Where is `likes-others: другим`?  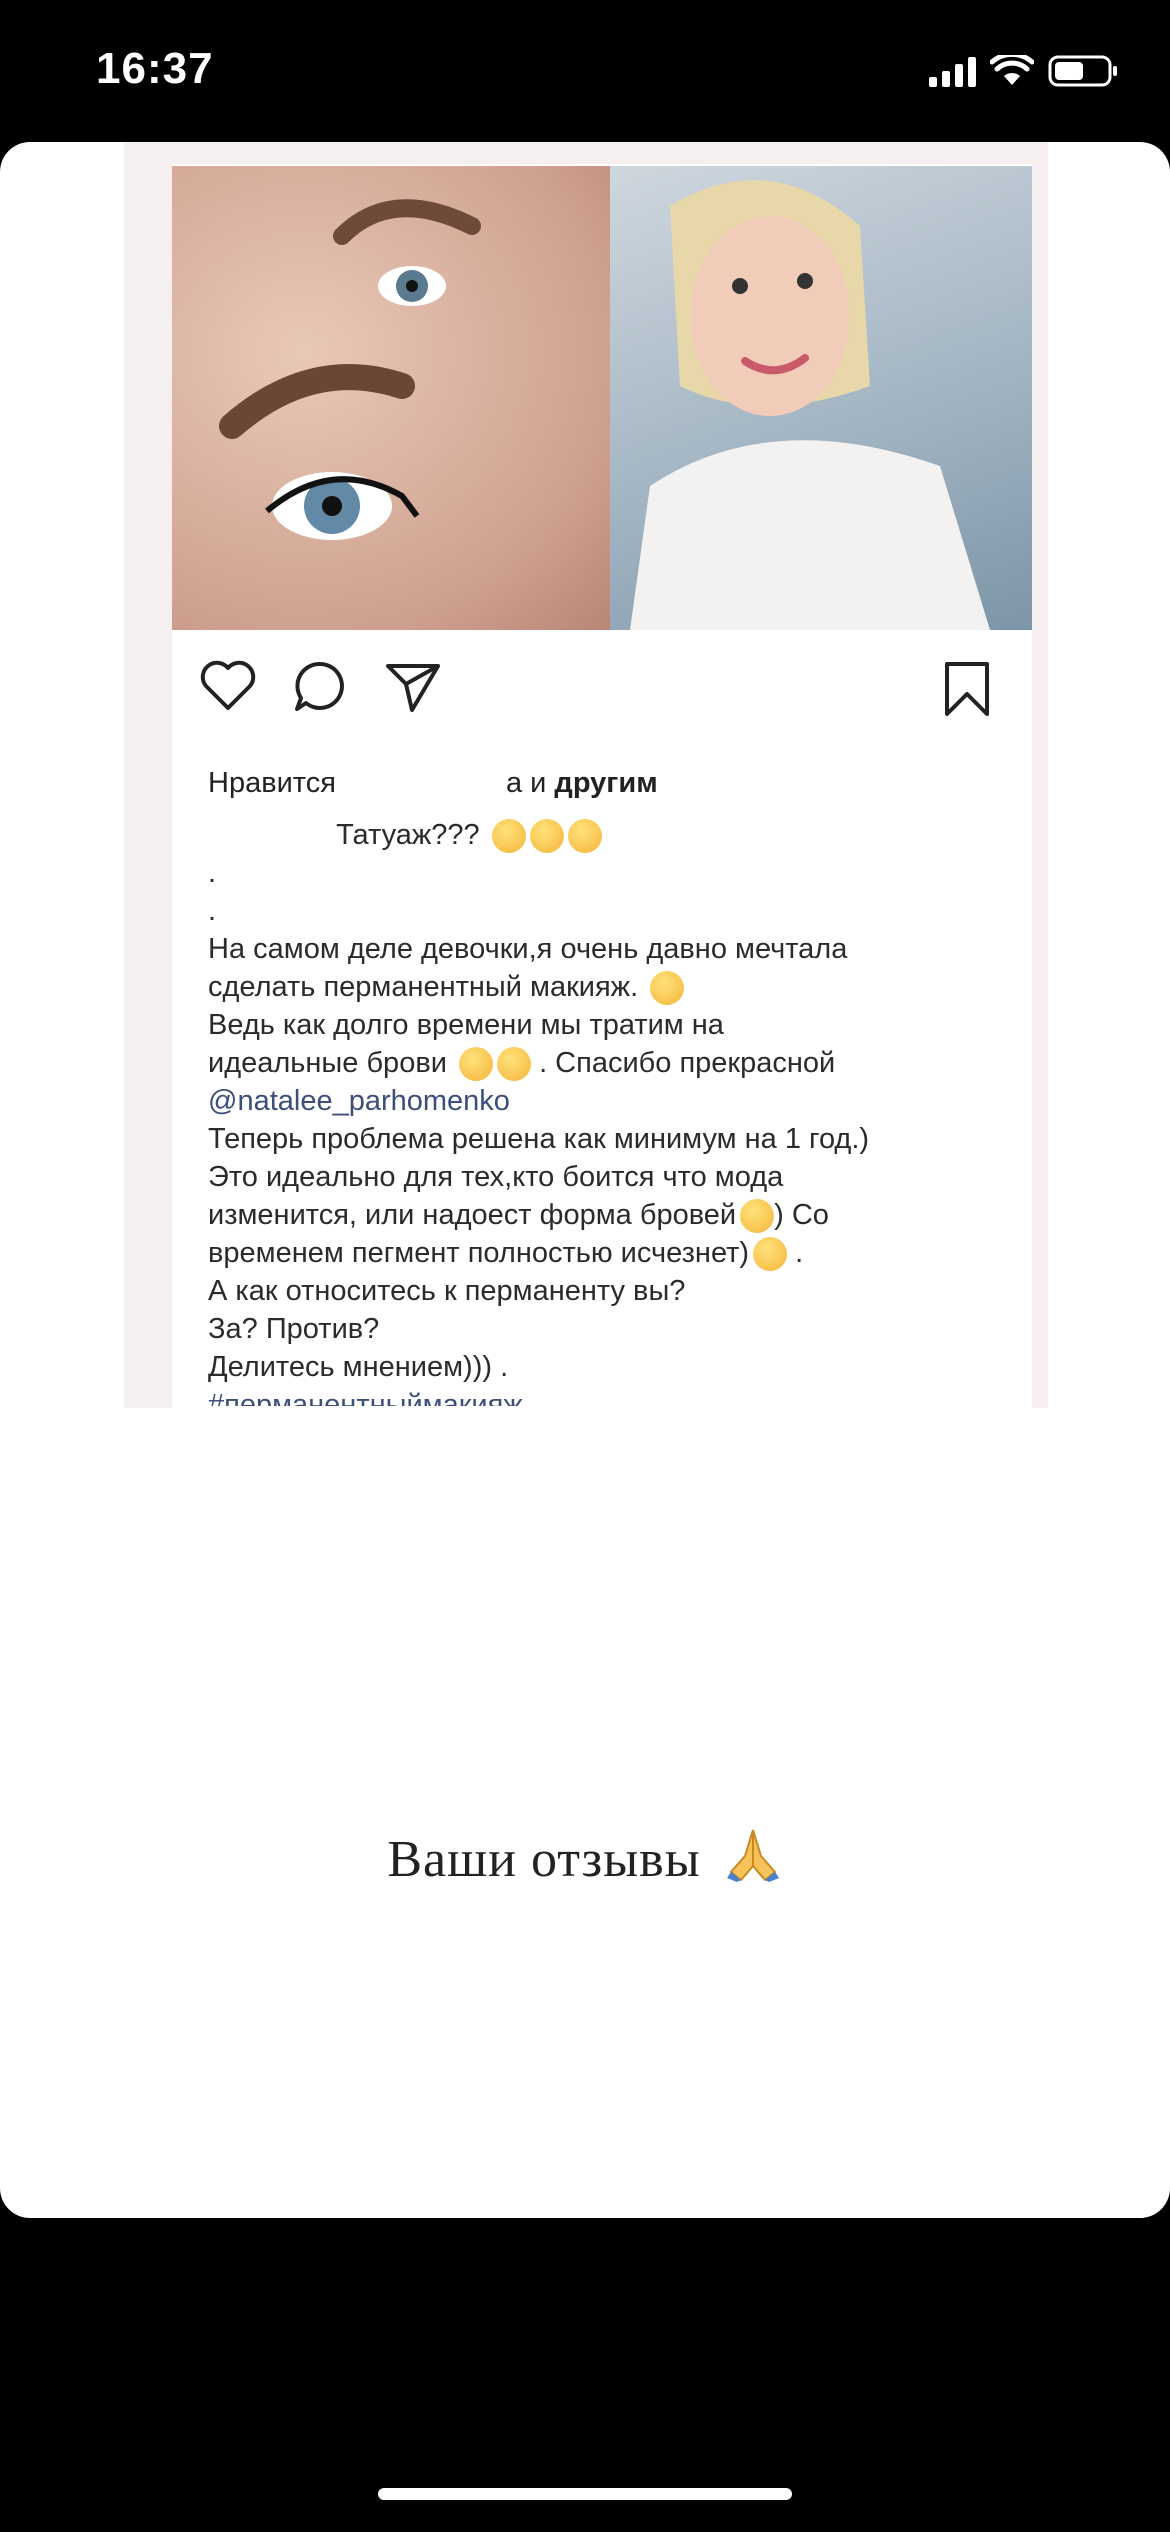
likes-others: другим is located at coordinates (606, 783).